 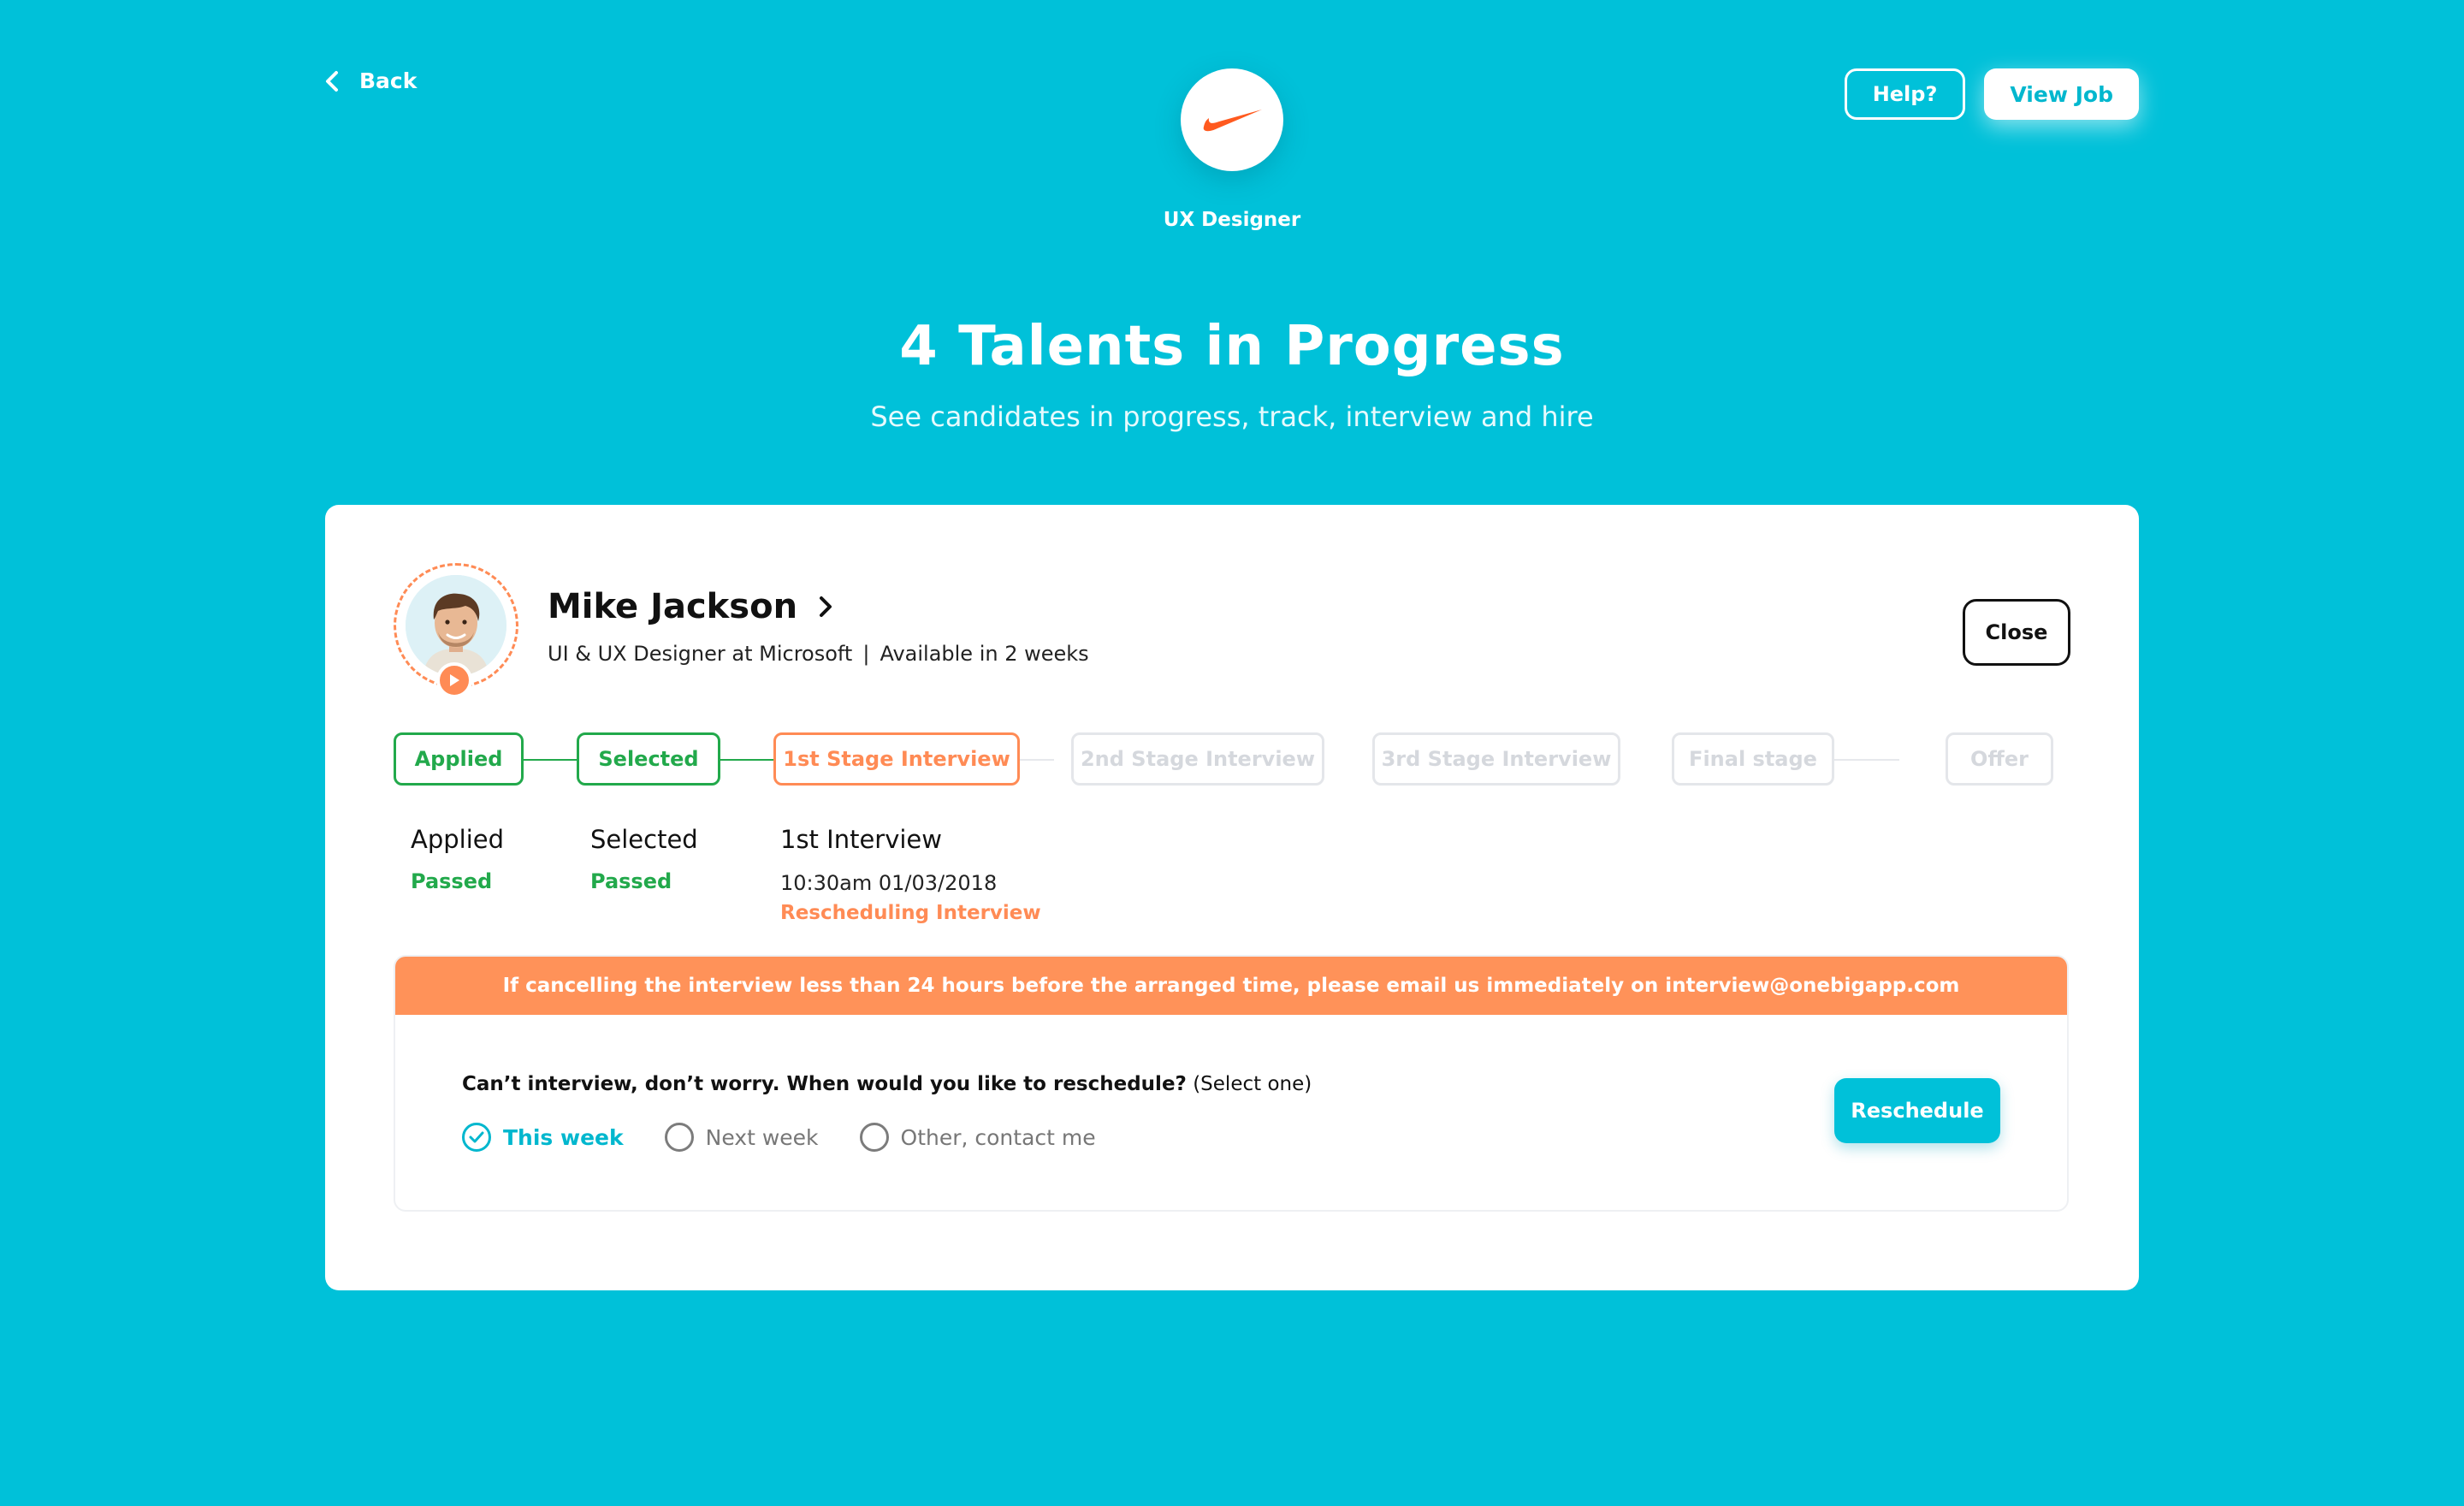 What do you see at coordinates (984, 654) in the screenshot?
I see `candidate-availability: Available in 2 weeks` at bounding box center [984, 654].